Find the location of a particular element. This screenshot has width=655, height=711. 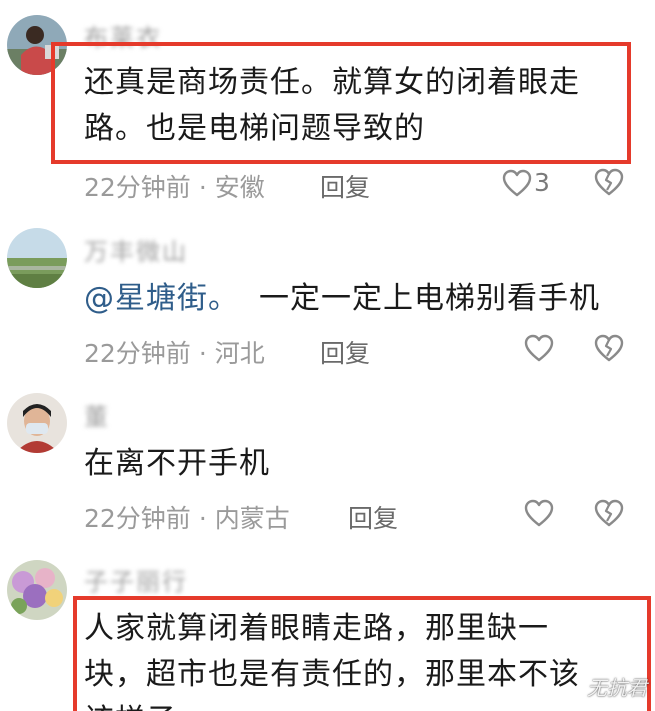

username: 万丰微山 is located at coordinates (136, 249).